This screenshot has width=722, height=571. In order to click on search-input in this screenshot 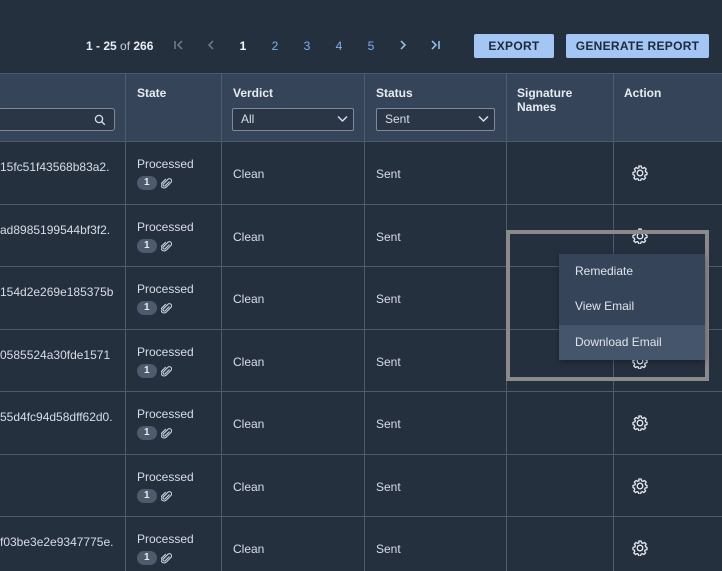, I will do `click(57, 119)`.